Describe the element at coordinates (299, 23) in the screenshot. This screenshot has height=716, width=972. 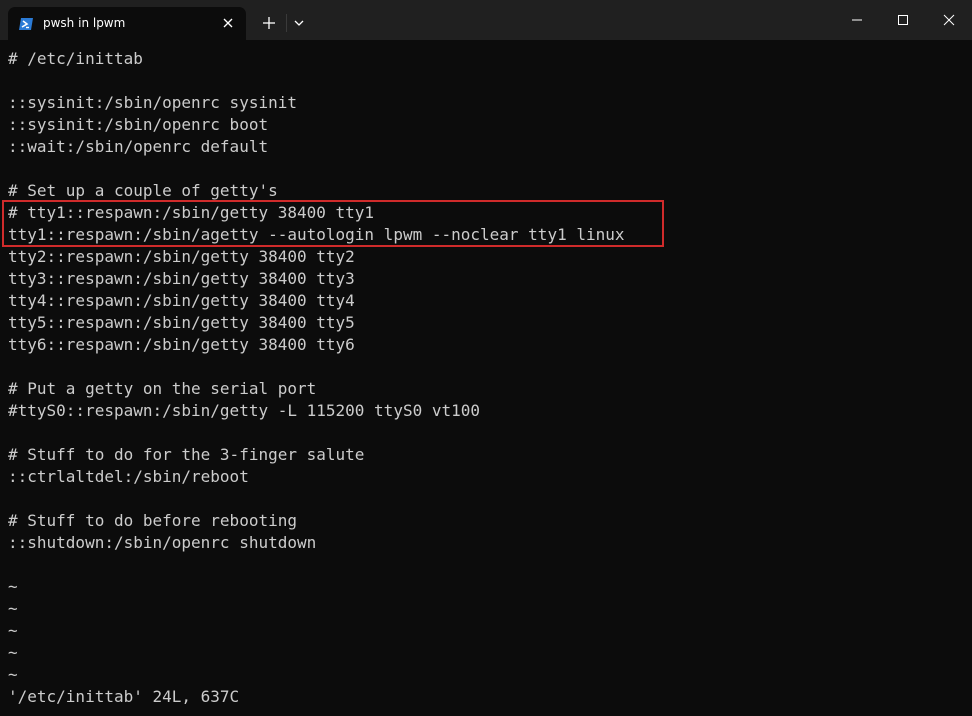
I see `chevron-down-icon` at that location.